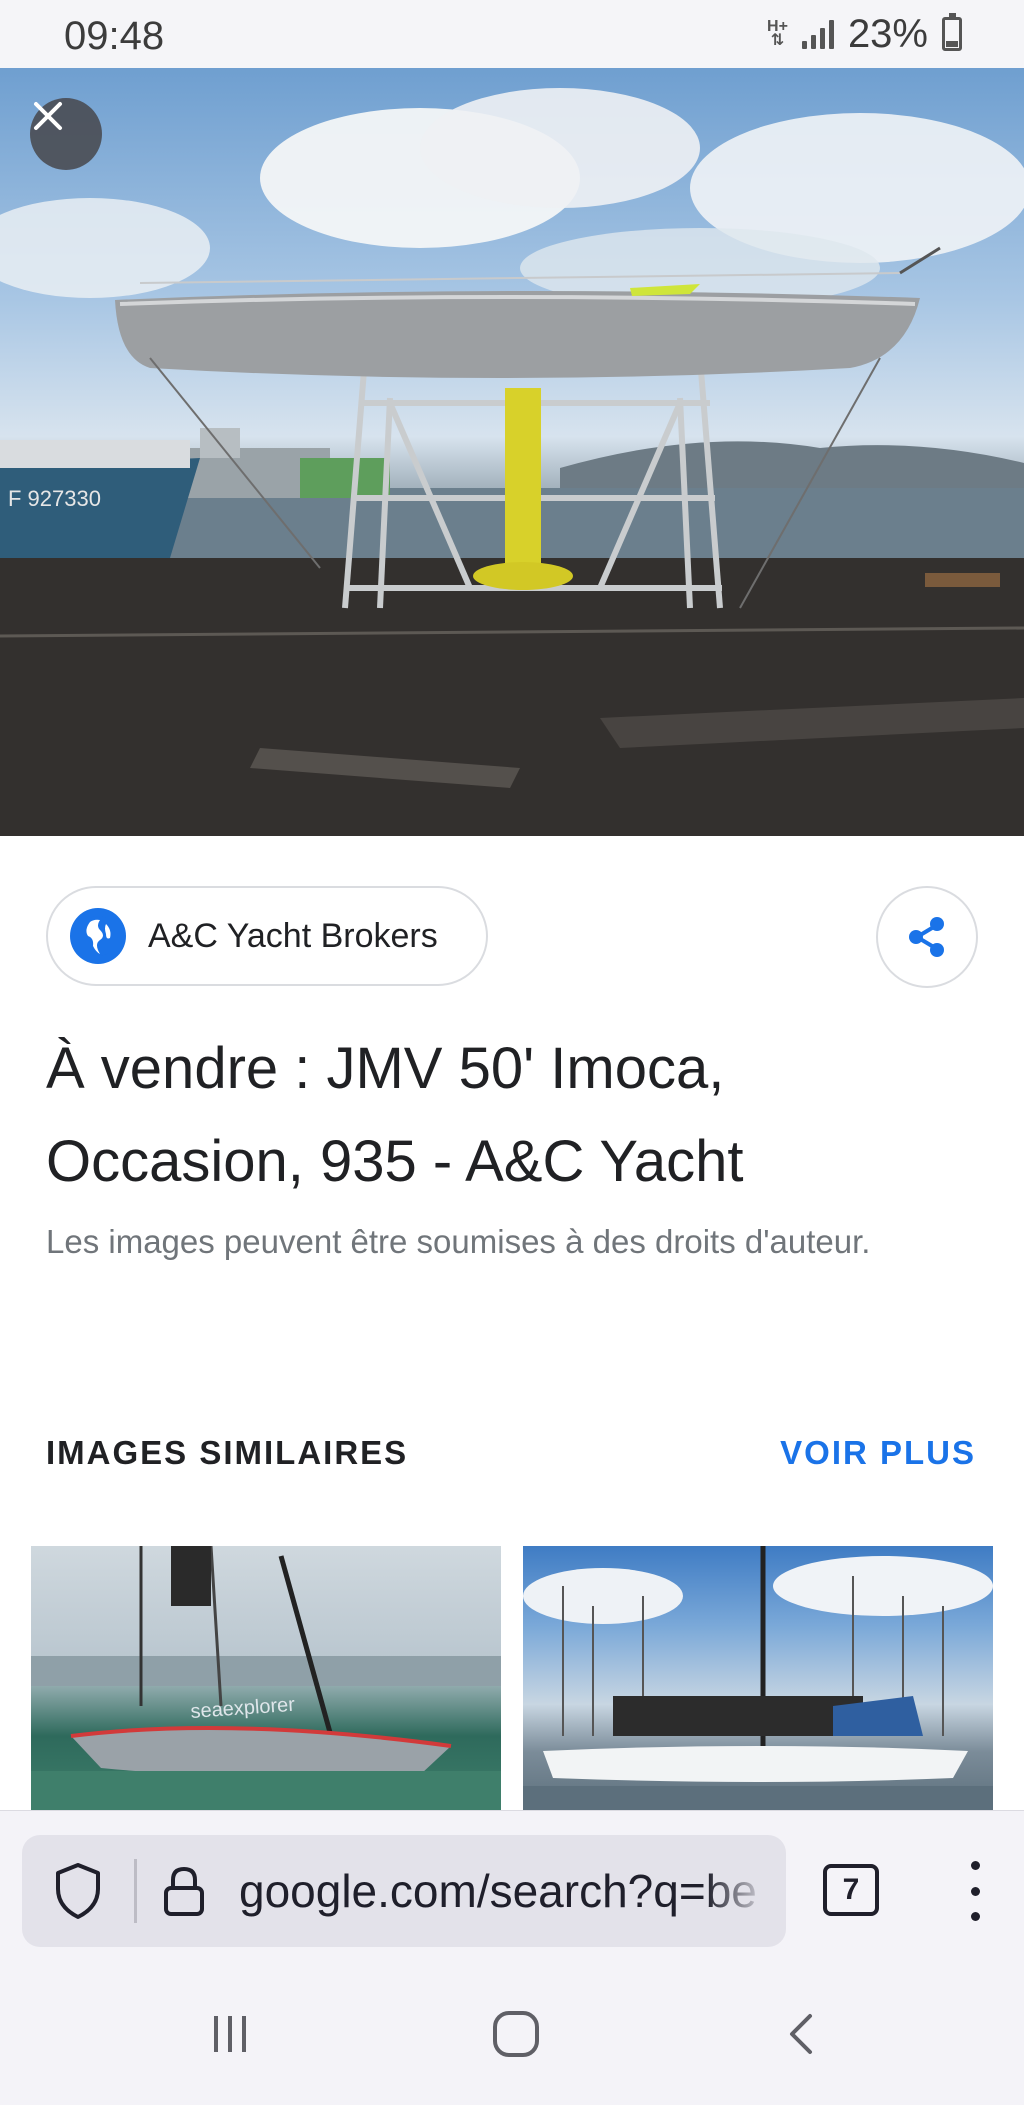 This screenshot has height=2105, width=1024. I want to click on address-bar: google.com/search?q=be, so click(404, 1891).